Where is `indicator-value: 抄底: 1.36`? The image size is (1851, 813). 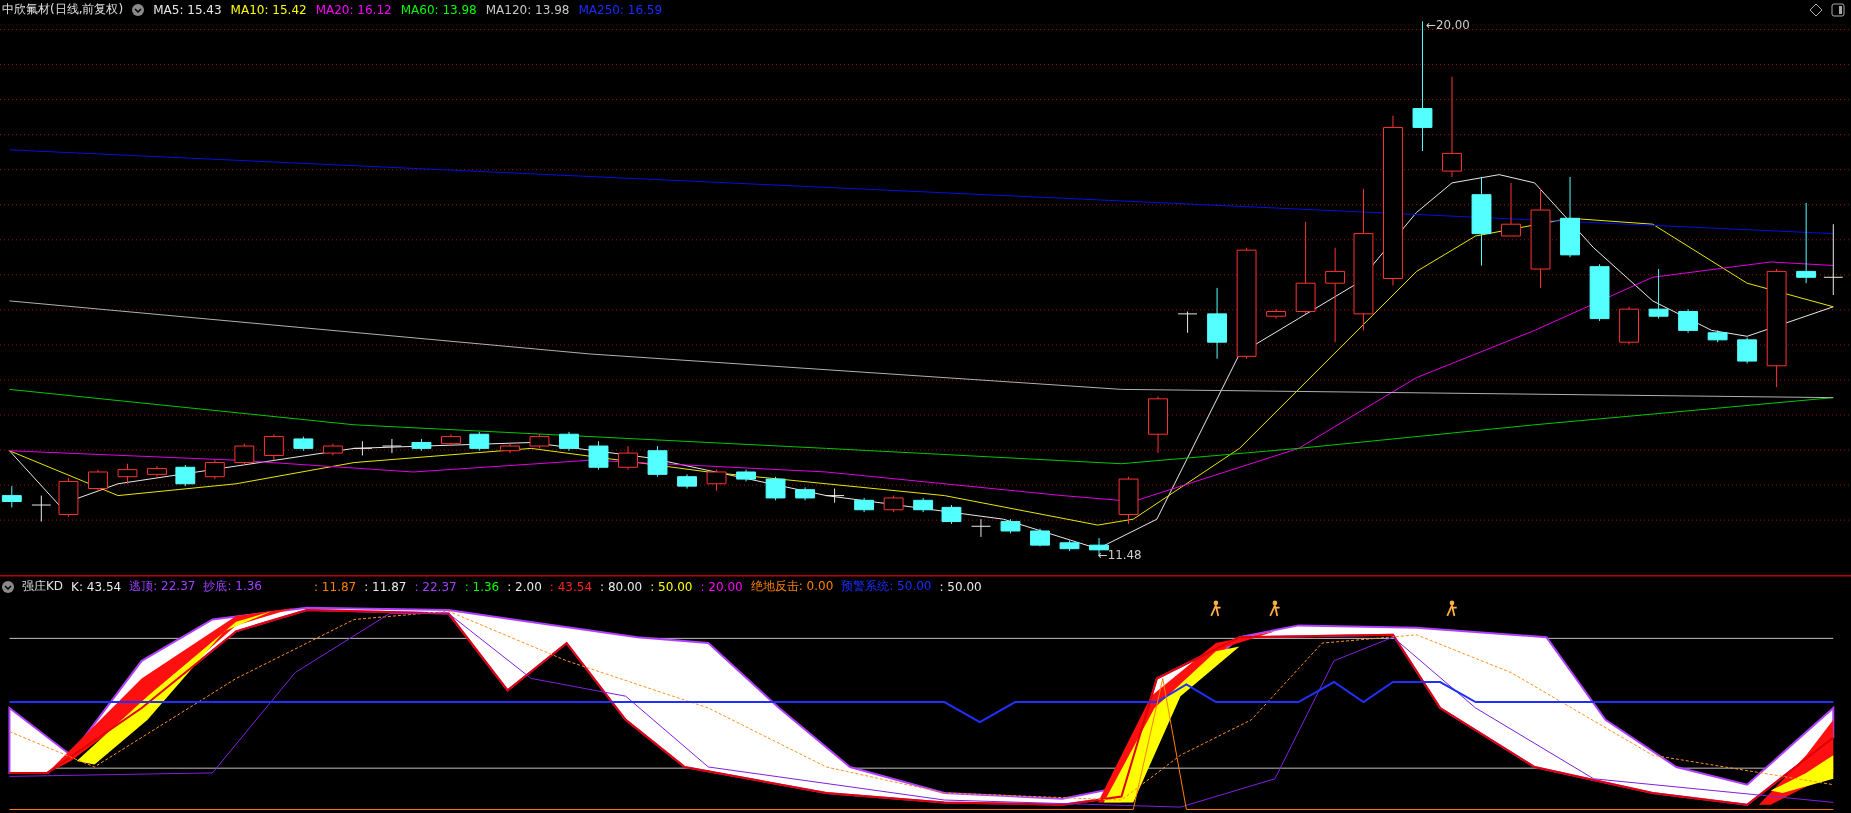
indicator-value: 抄底: 1.36 is located at coordinates (232, 586).